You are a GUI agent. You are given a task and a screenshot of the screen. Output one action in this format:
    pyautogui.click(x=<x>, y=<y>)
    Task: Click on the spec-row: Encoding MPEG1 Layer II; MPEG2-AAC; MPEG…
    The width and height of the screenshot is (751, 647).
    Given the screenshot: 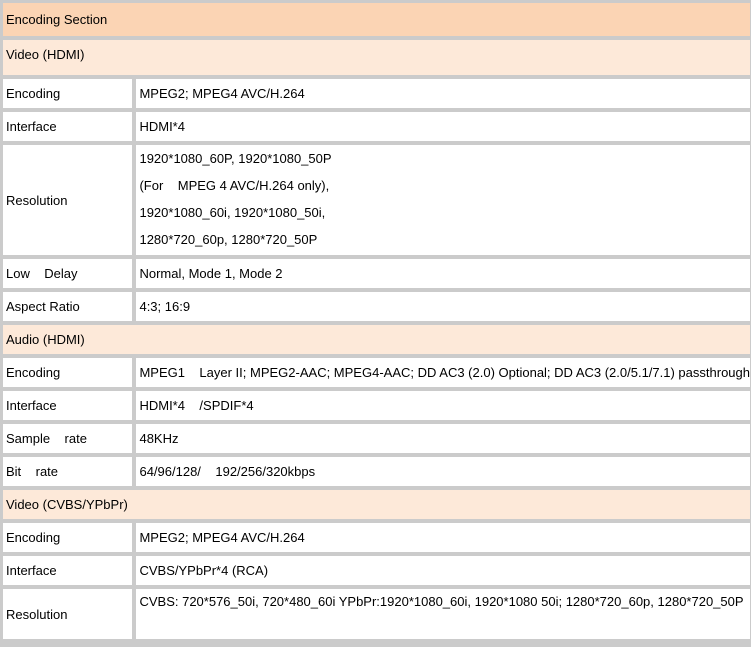 What is the action you would take?
    pyautogui.click(x=376, y=372)
    